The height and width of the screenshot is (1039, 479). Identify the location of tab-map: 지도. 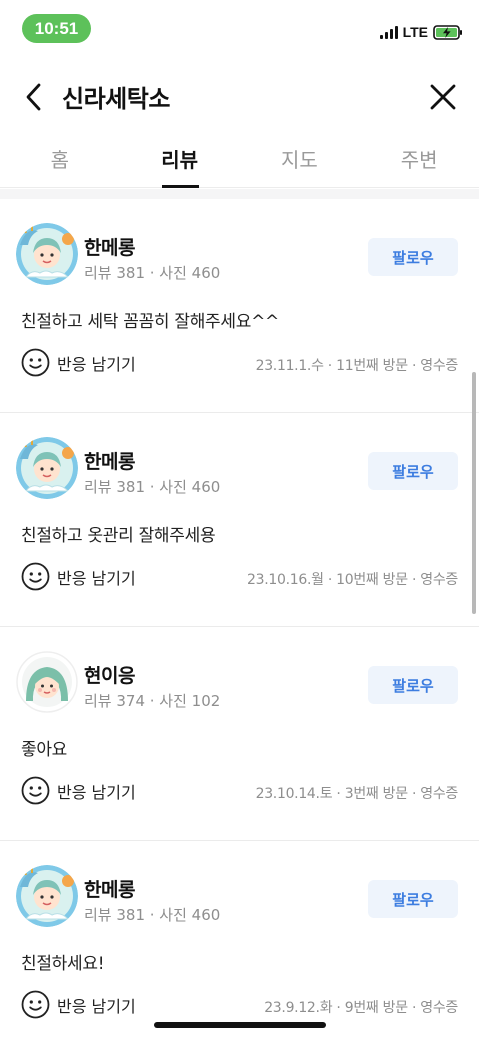
(300, 159).